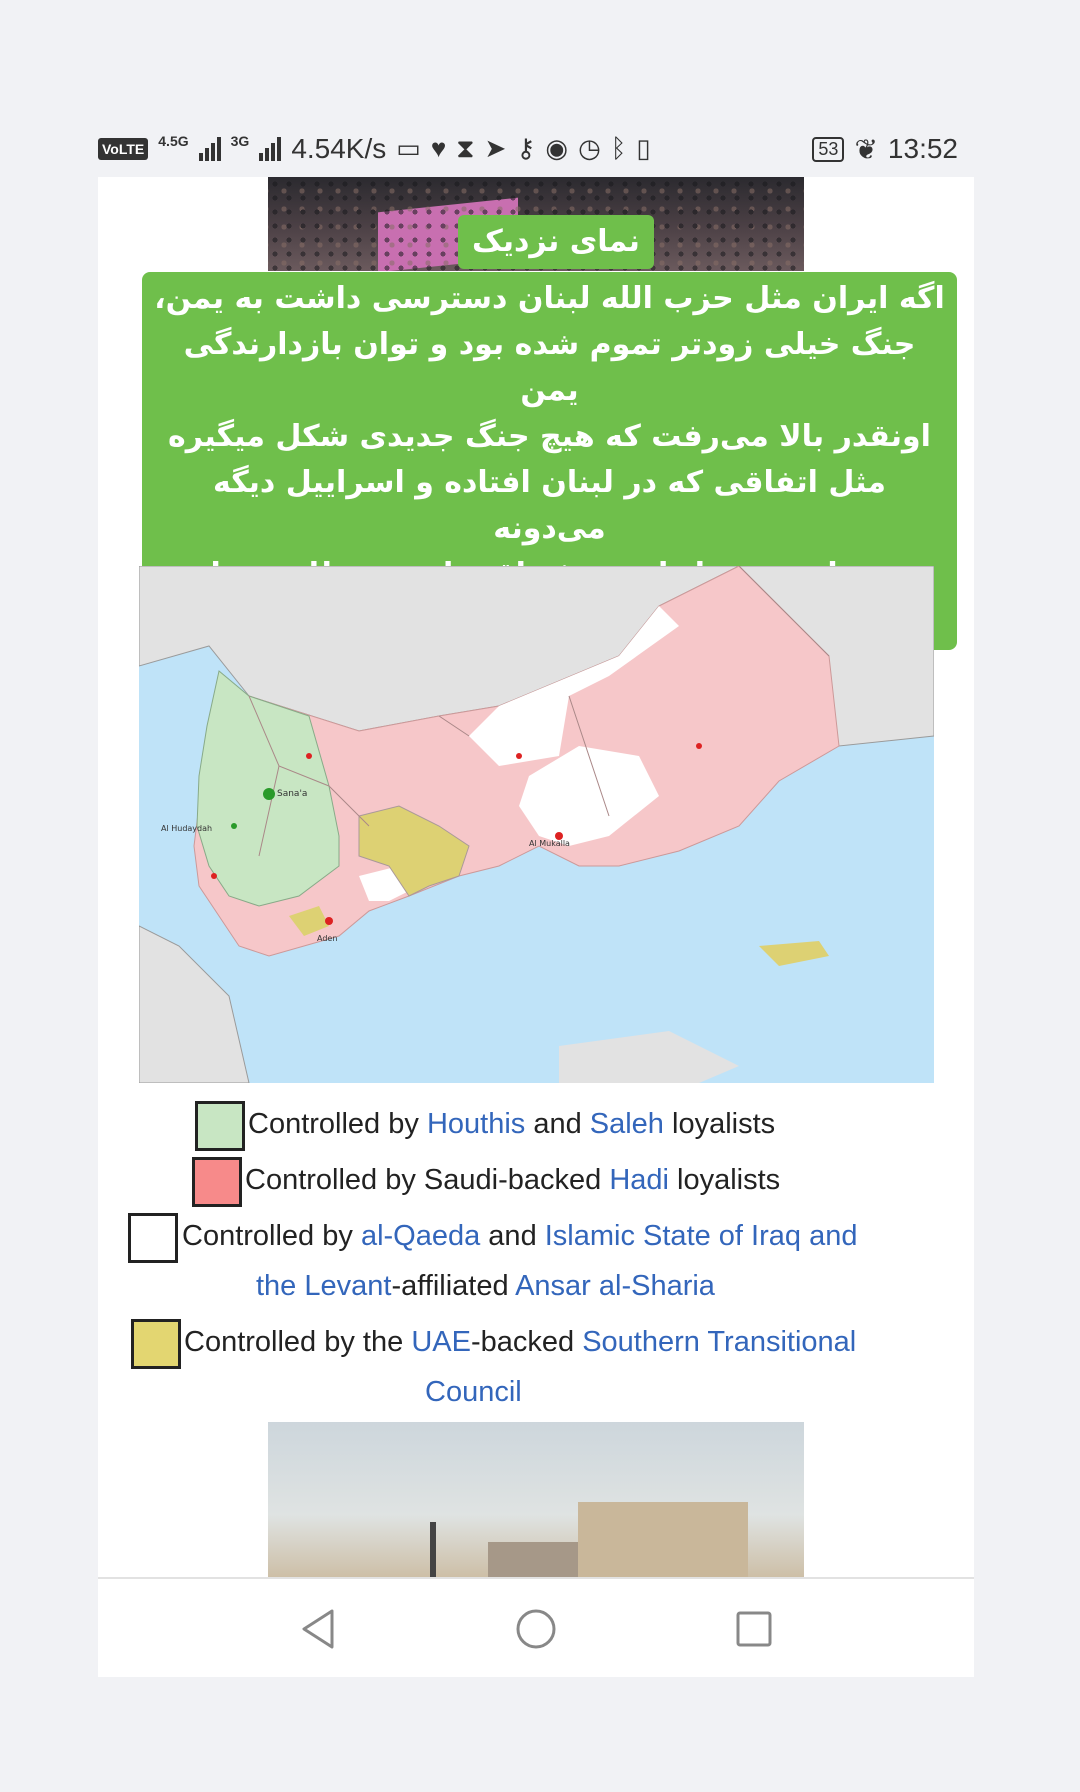 Image resolution: width=1080 pixels, height=1792 pixels. Describe the element at coordinates (557, 148) in the screenshot. I see `eye-icon: ◉` at that location.